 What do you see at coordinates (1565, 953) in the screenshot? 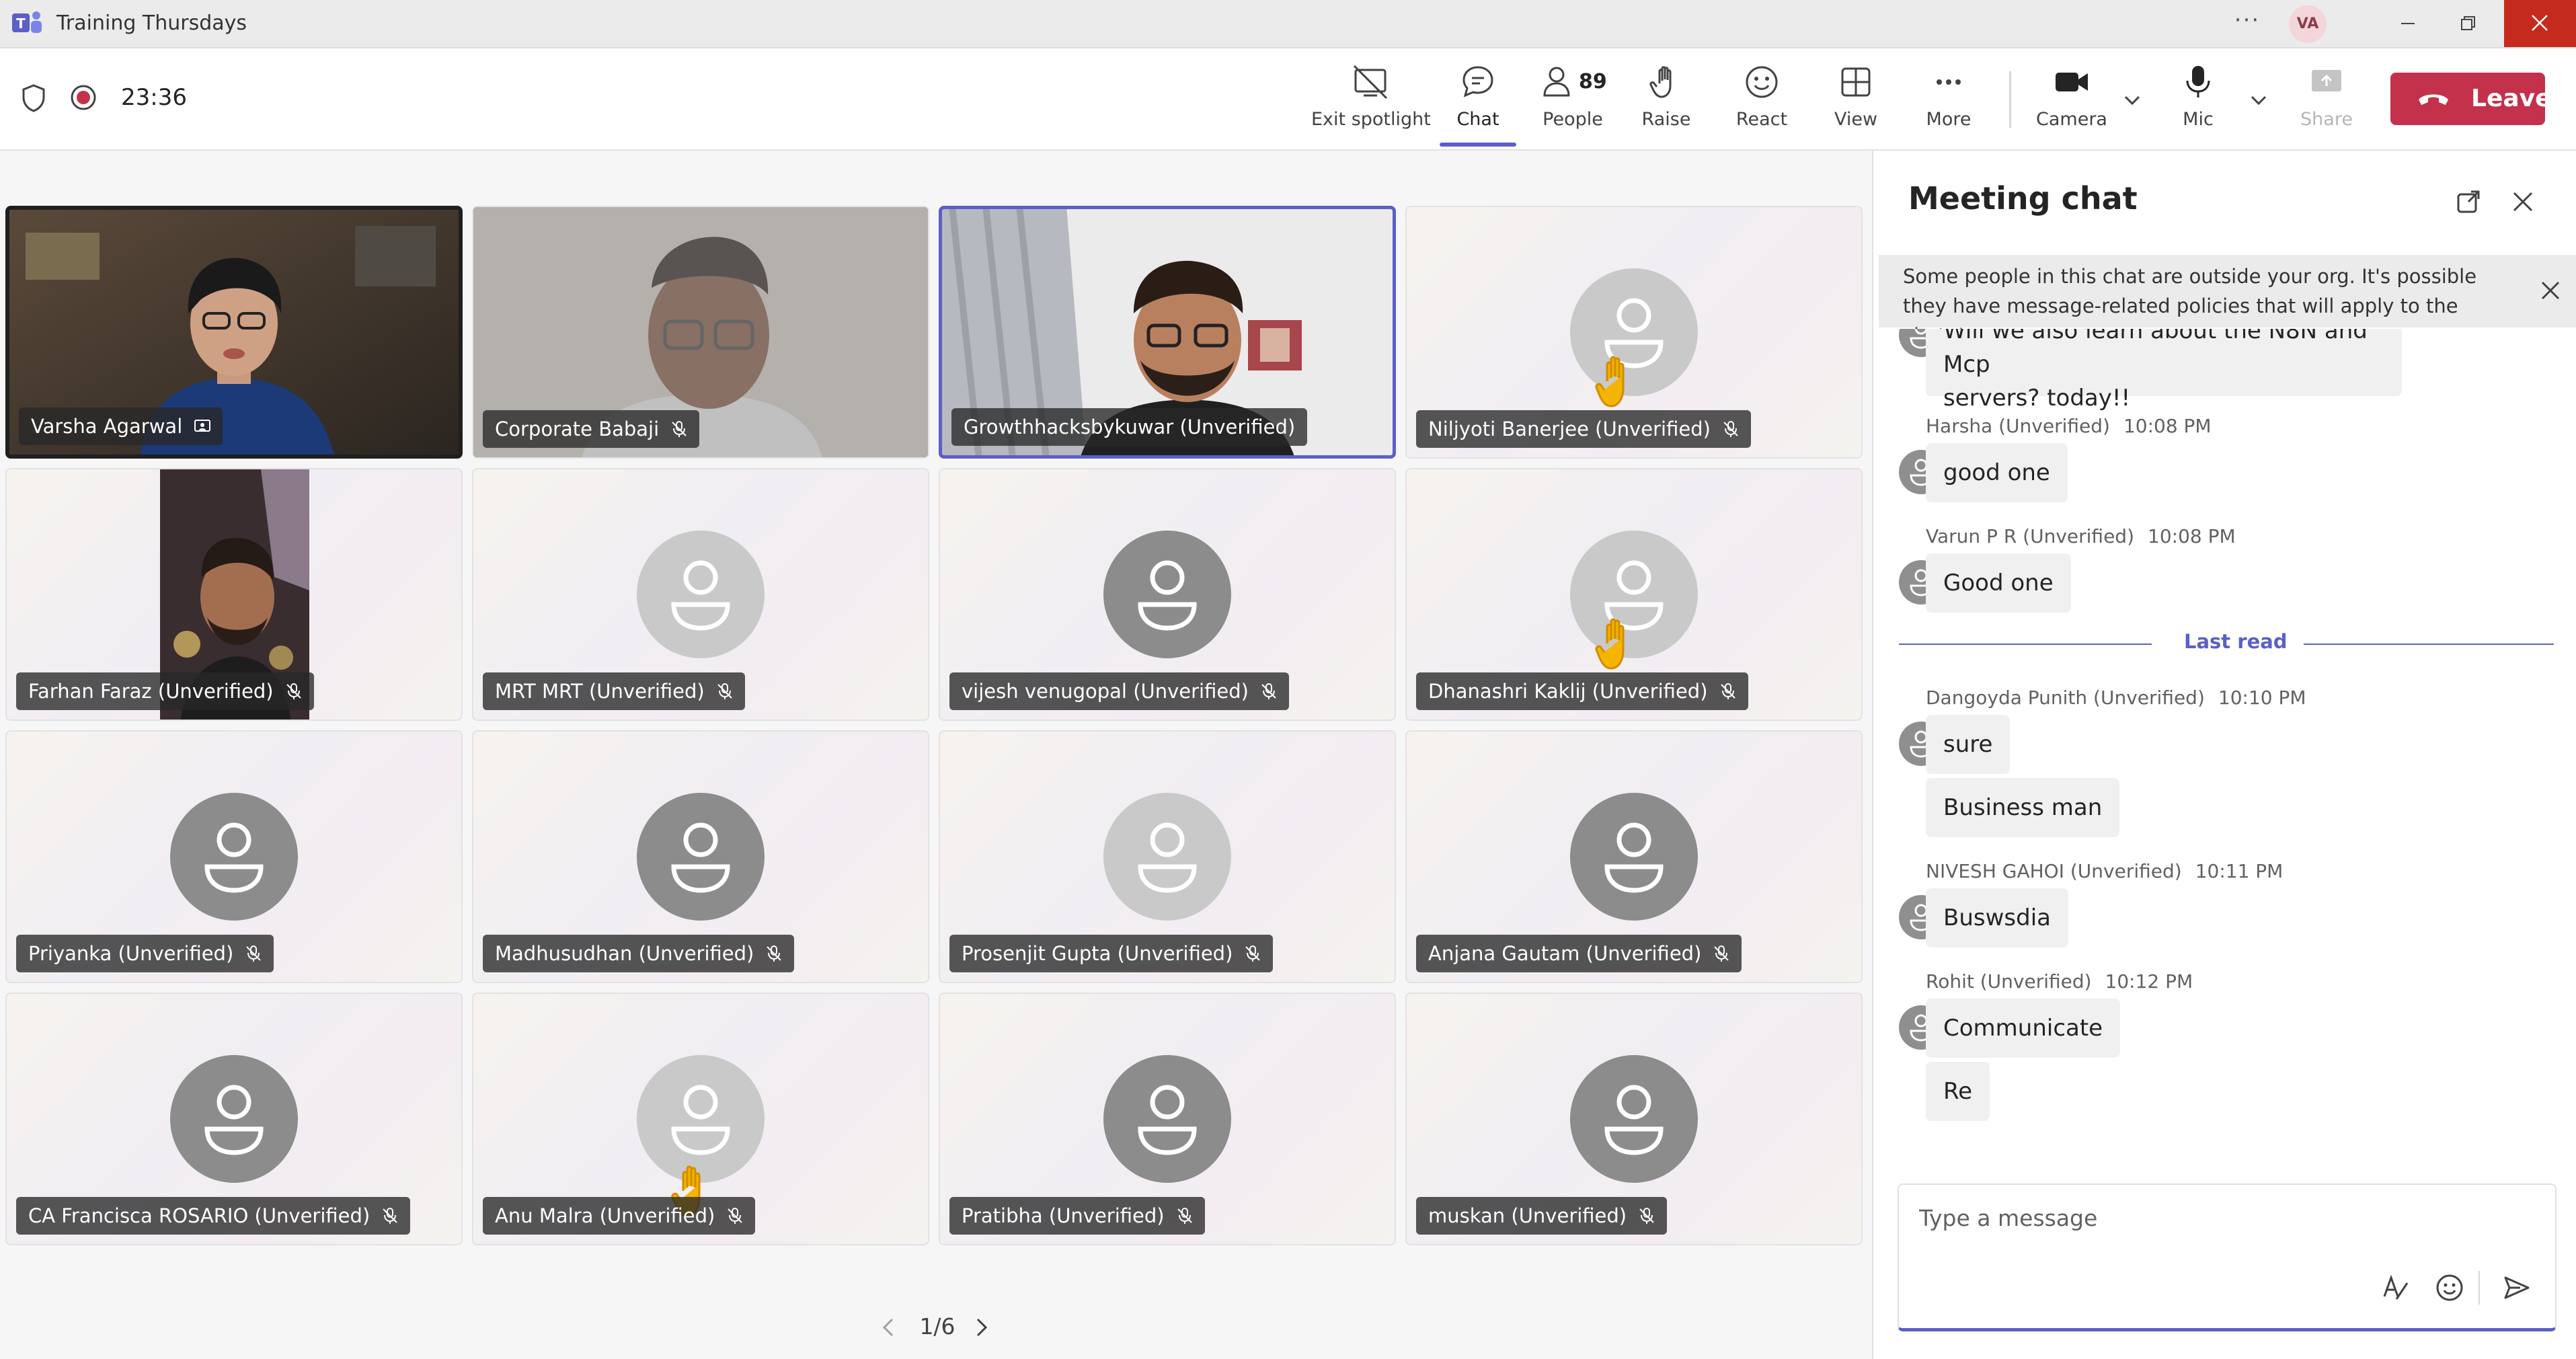
I see `participant-name: Anjana Gautam (Unverified)` at bounding box center [1565, 953].